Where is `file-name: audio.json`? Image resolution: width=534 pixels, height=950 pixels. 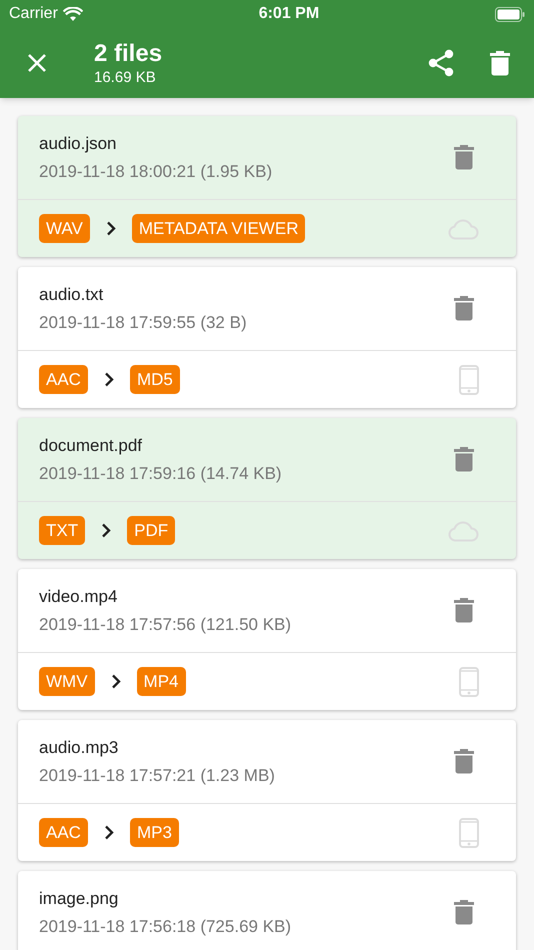
file-name: audio.json is located at coordinates (78, 143).